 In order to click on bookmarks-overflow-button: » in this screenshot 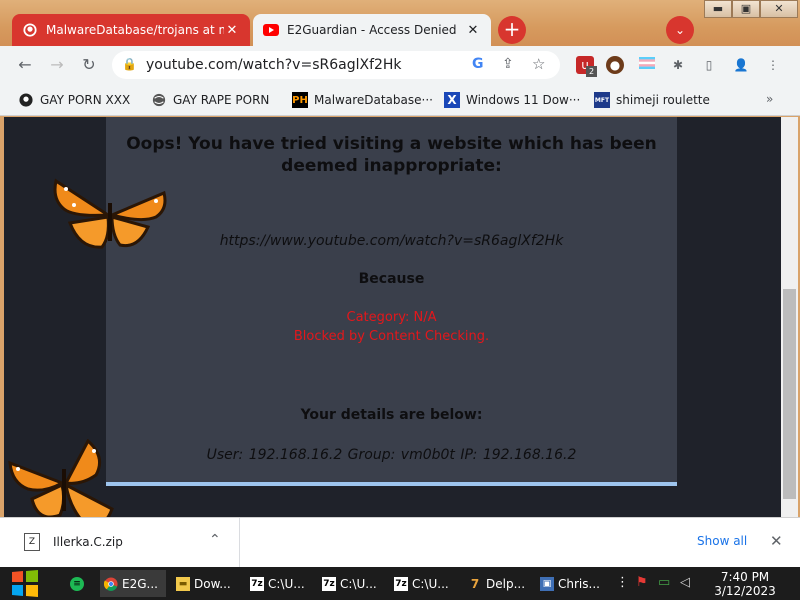, I will do `click(769, 99)`.